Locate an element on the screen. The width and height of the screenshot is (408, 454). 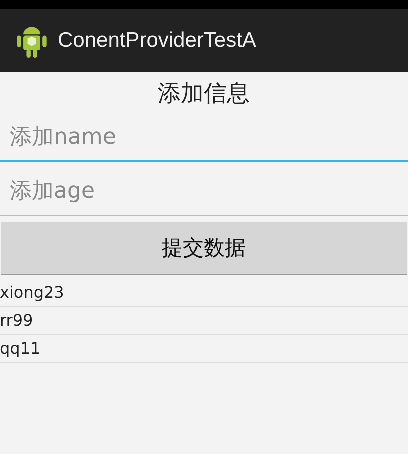
heading: 添加信息 is located at coordinates (204, 94).